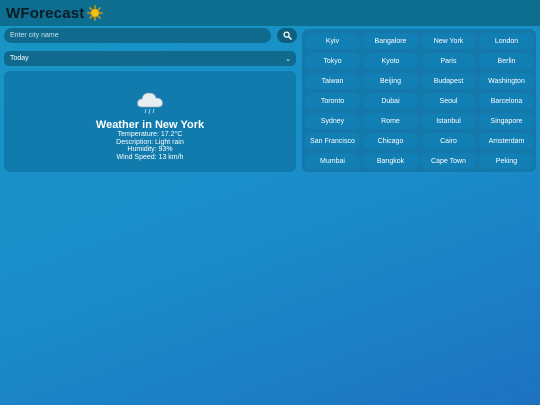 Image resolution: width=540 pixels, height=405 pixels. What do you see at coordinates (506, 61) in the screenshot?
I see `city-button: Berlin` at bounding box center [506, 61].